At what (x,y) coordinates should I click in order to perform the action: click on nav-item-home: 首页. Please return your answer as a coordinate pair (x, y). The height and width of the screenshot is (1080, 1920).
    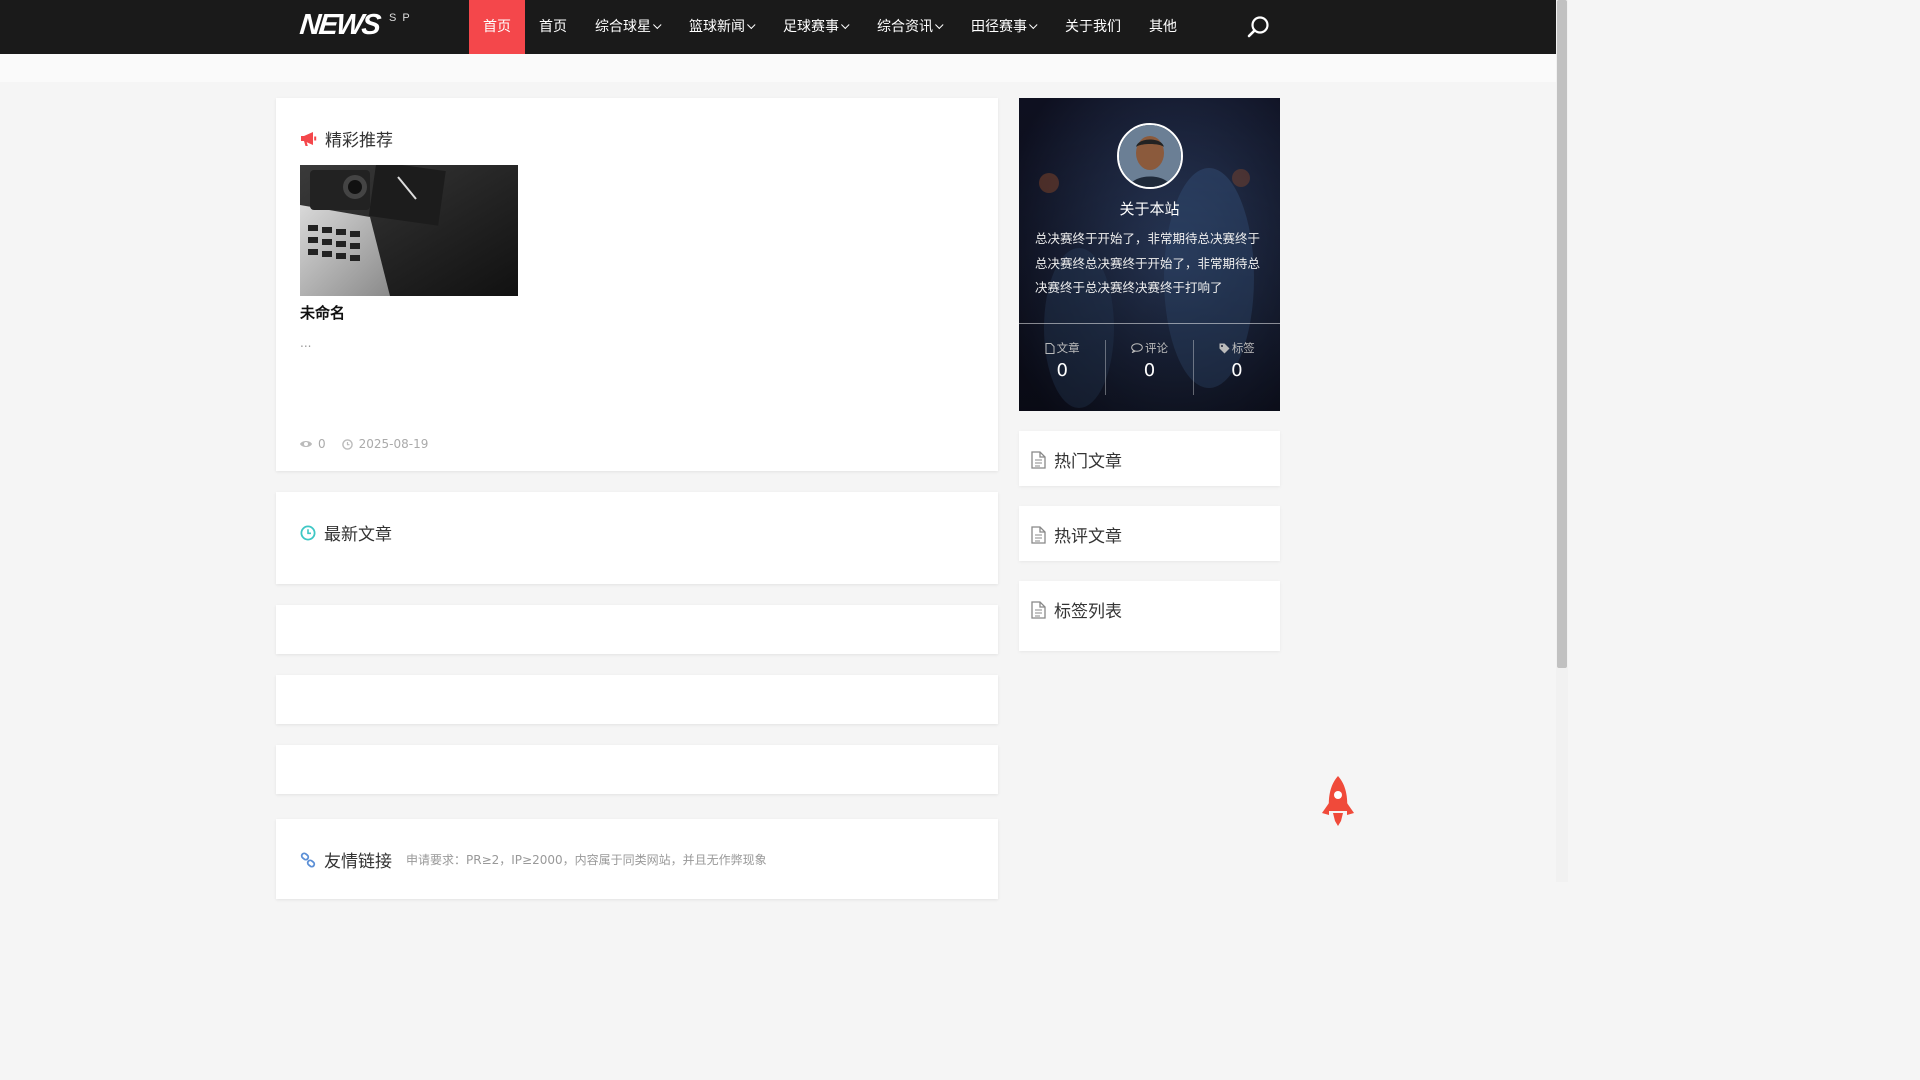
    Looking at the image, I should click on (553, 27).